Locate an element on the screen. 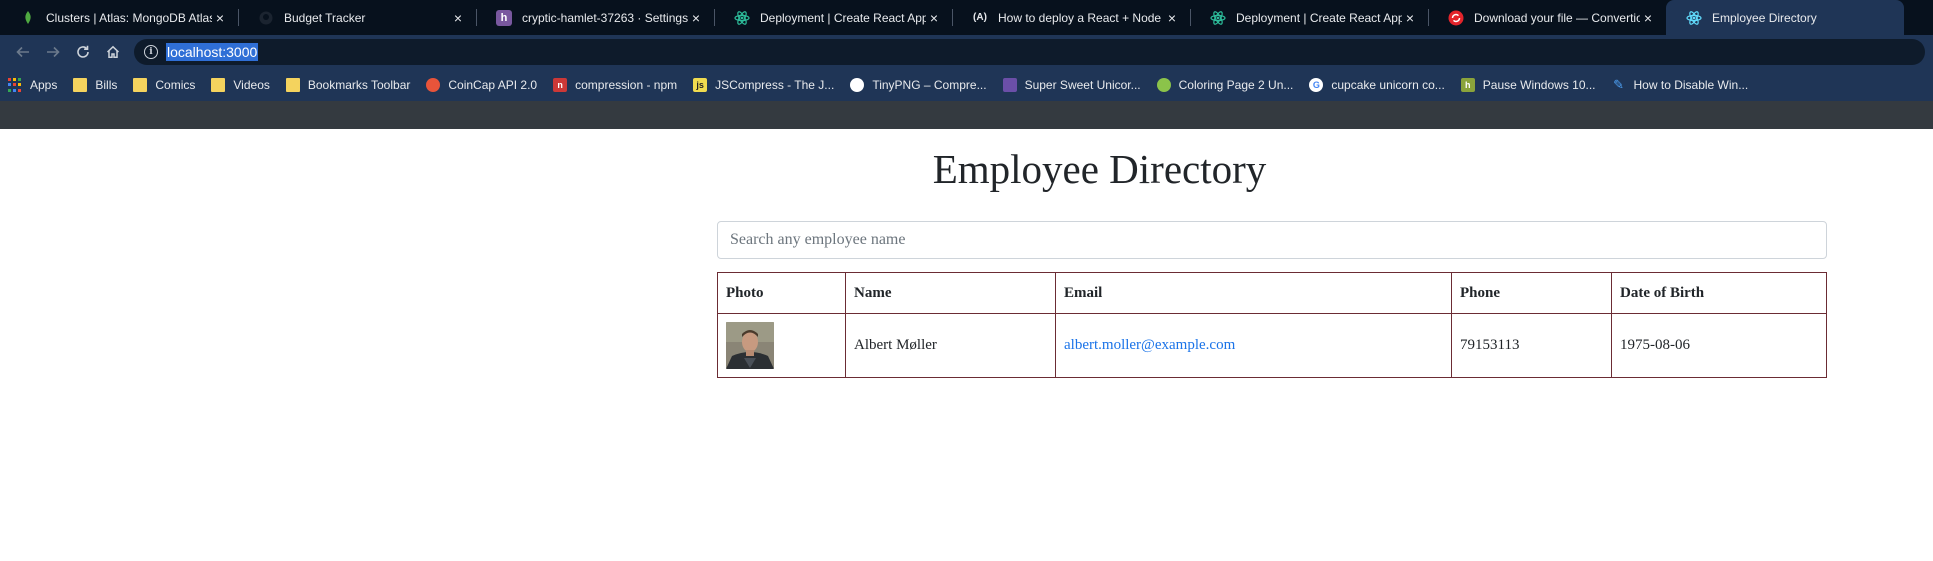 Image resolution: width=1933 pixels, height=561 pixels. bookmark-bills: Bills is located at coordinates (95, 85).